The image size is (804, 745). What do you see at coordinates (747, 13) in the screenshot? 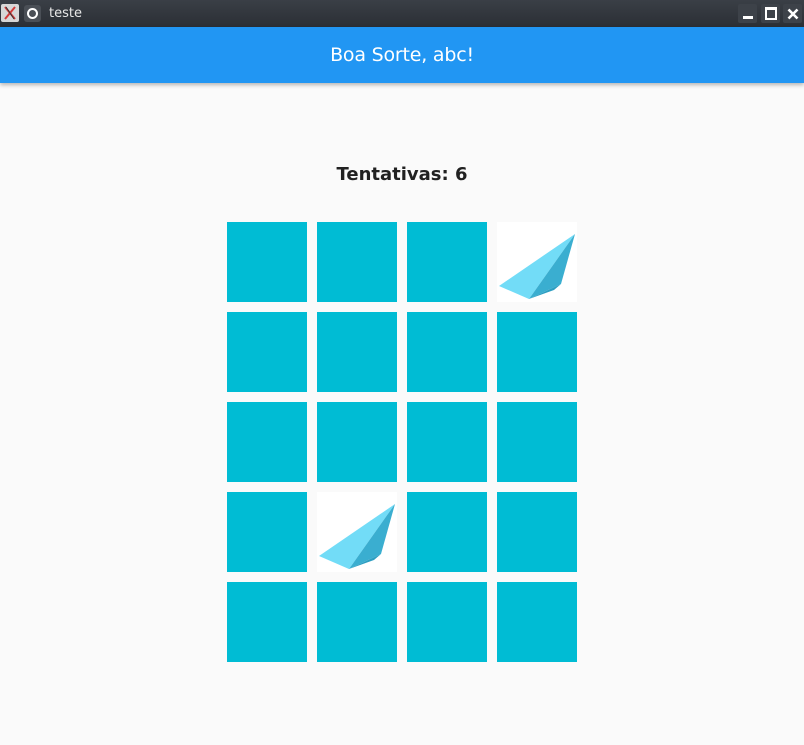
I see `minimize-button` at bounding box center [747, 13].